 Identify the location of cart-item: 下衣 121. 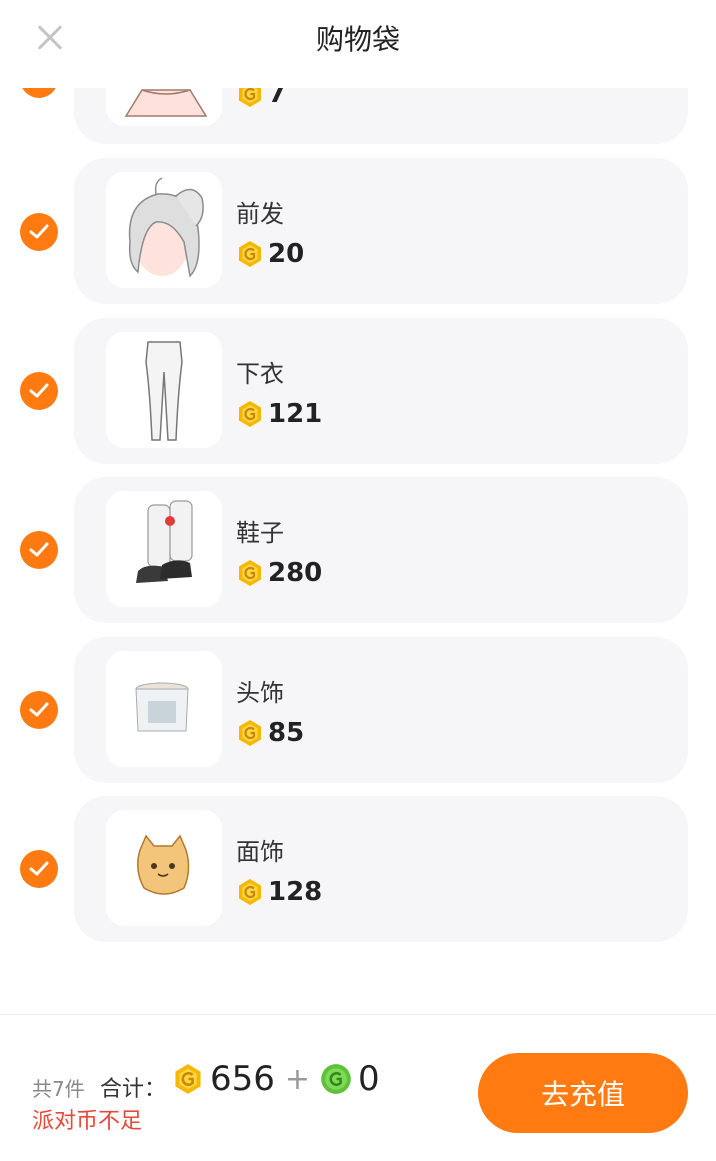
(381, 391).